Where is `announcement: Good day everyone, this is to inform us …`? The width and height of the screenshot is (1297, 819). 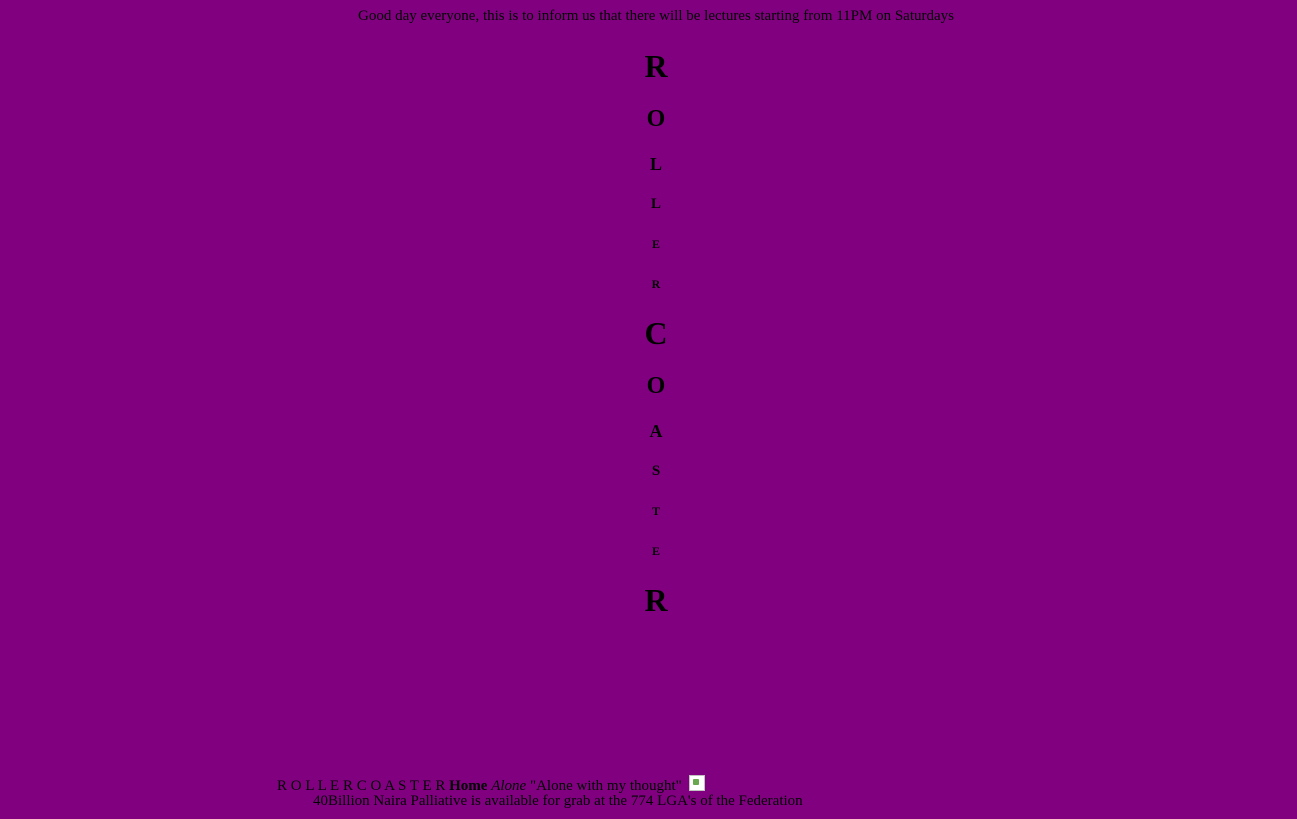 announcement: Good day everyone, this is to inform us … is located at coordinates (655, 16).